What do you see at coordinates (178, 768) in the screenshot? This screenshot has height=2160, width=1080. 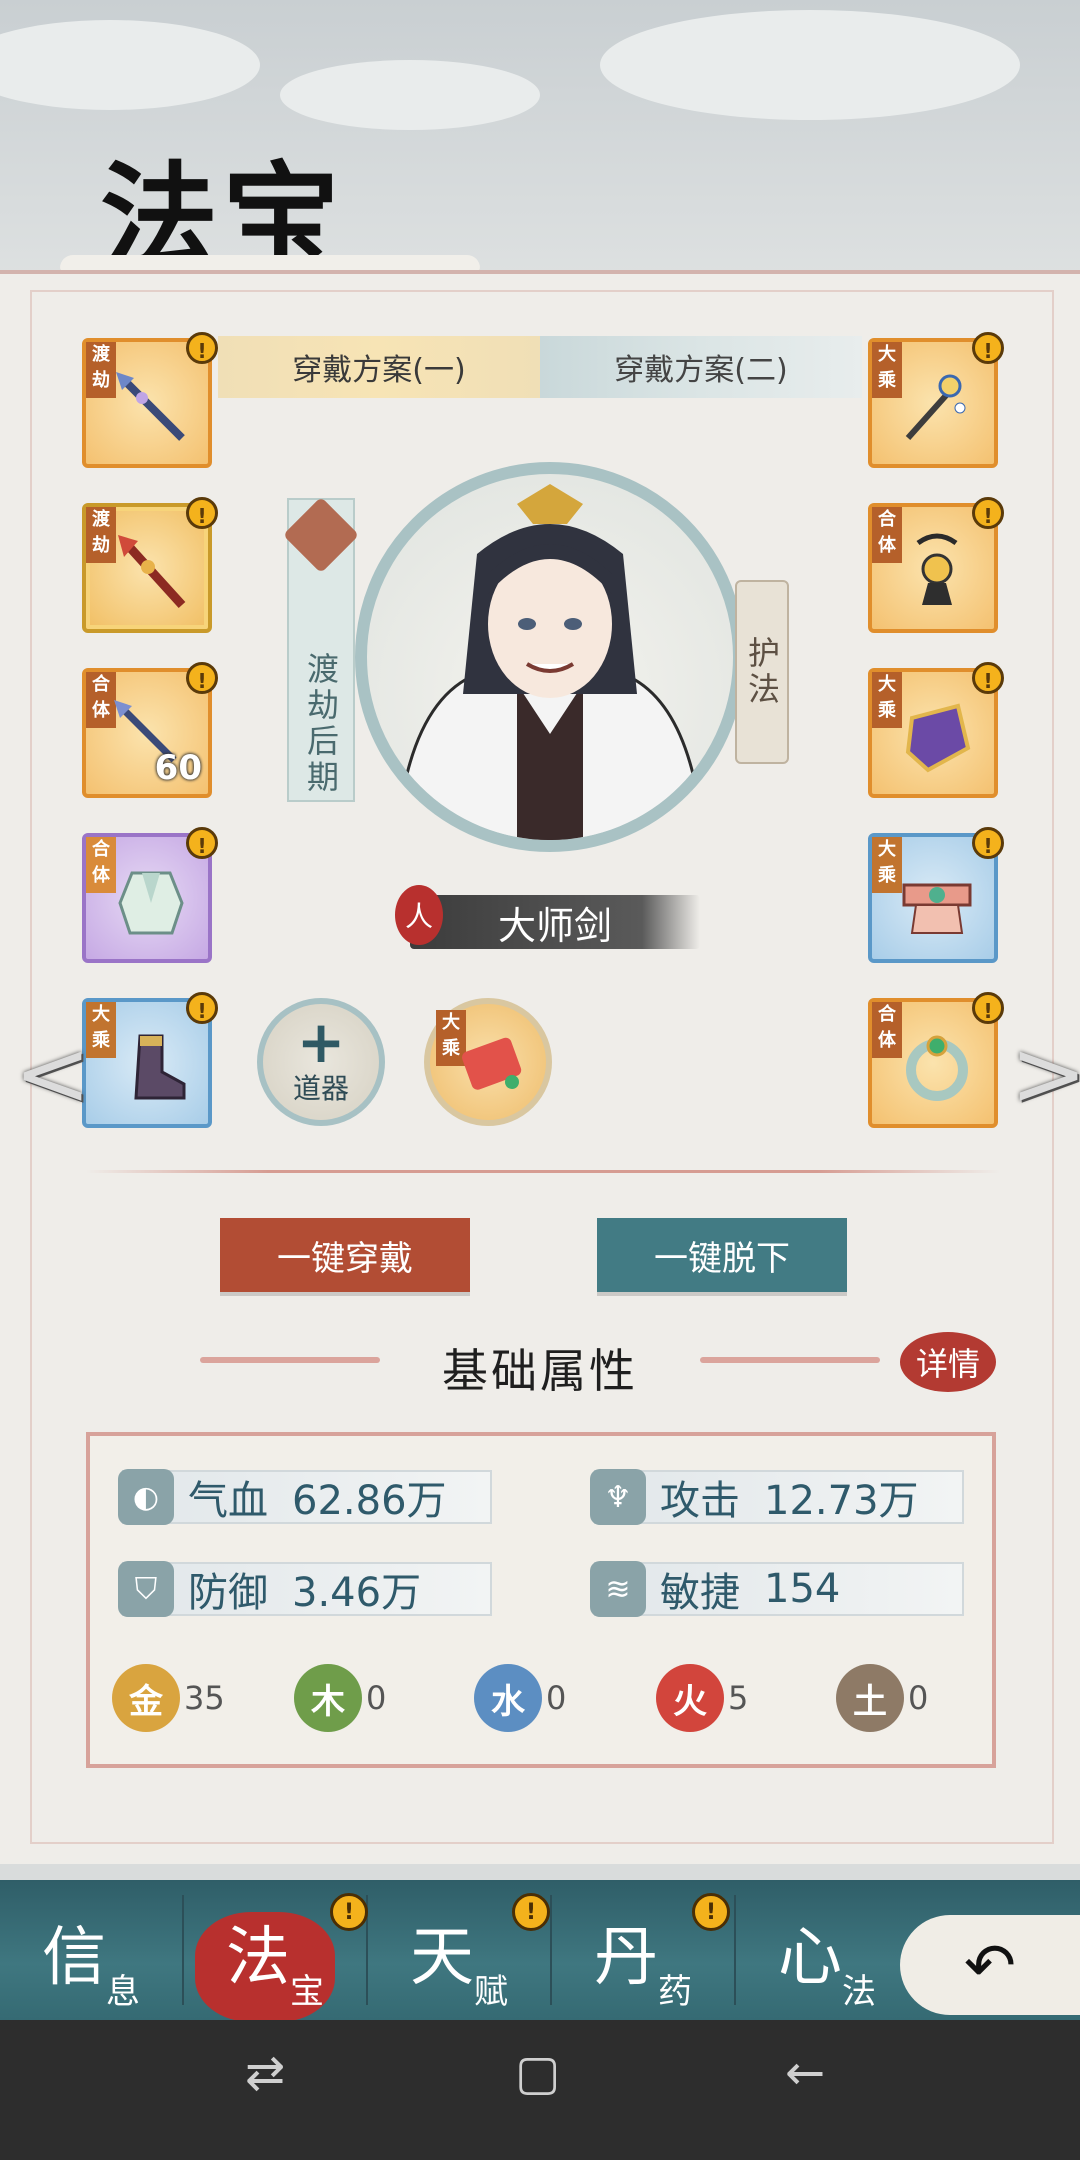 I see `item-count: 60` at bounding box center [178, 768].